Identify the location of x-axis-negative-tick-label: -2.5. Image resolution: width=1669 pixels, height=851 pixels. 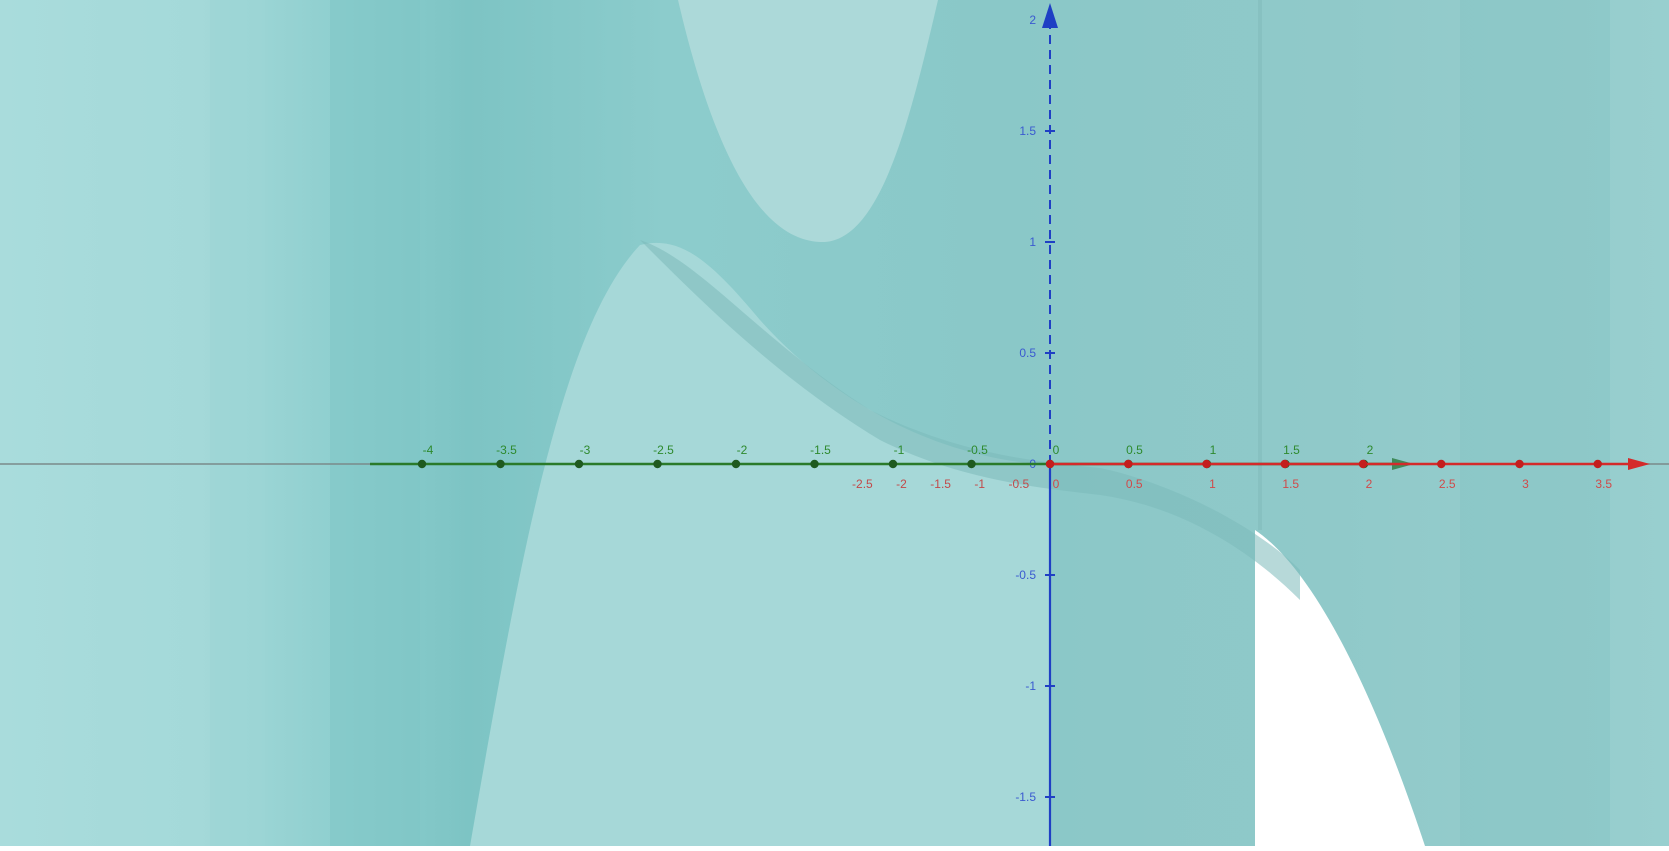
(862, 484).